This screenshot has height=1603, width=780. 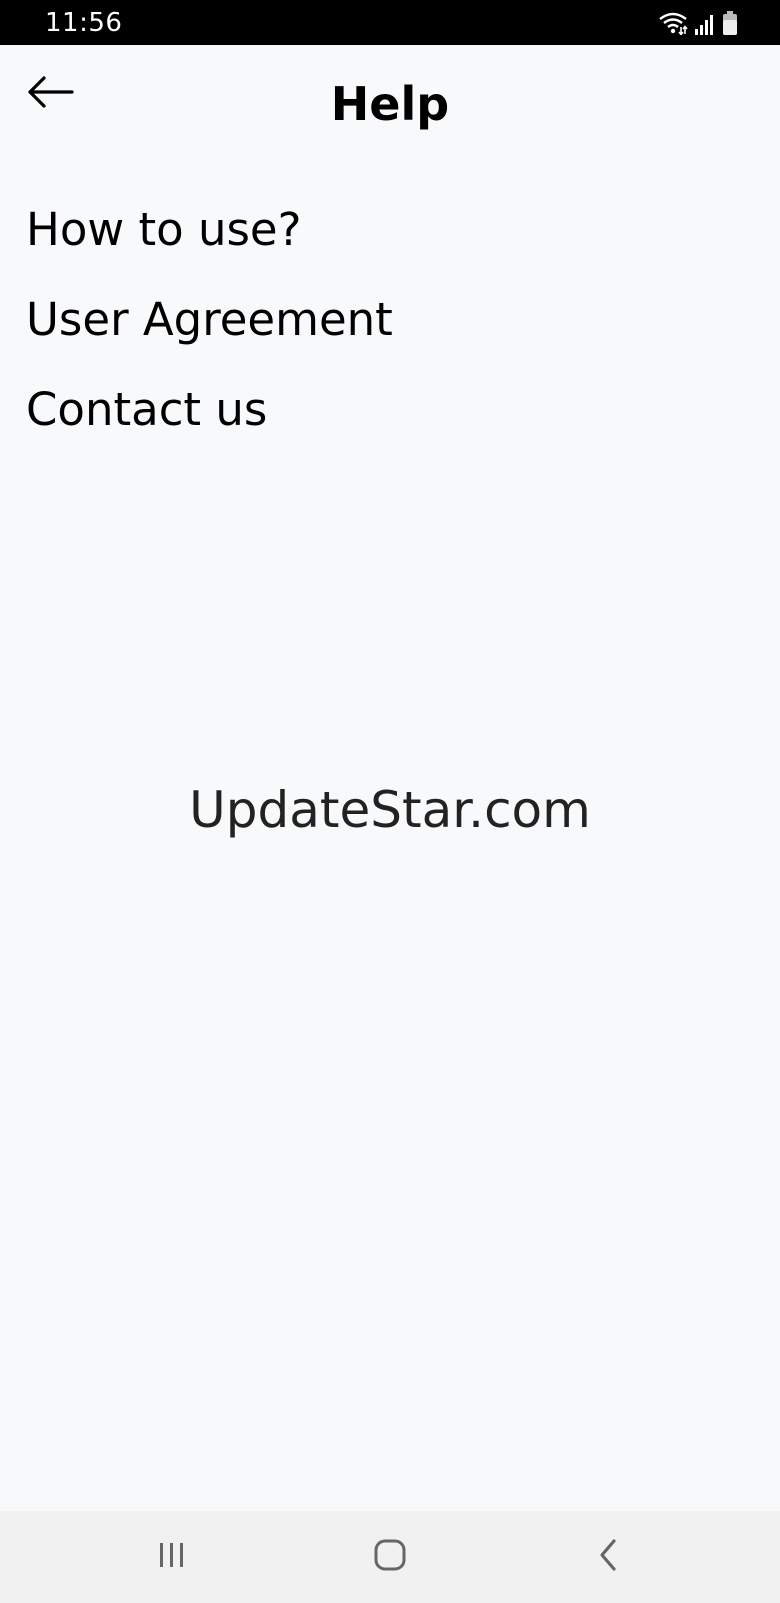 What do you see at coordinates (705, 24) in the screenshot?
I see `signal-icon` at bounding box center [705, 24].